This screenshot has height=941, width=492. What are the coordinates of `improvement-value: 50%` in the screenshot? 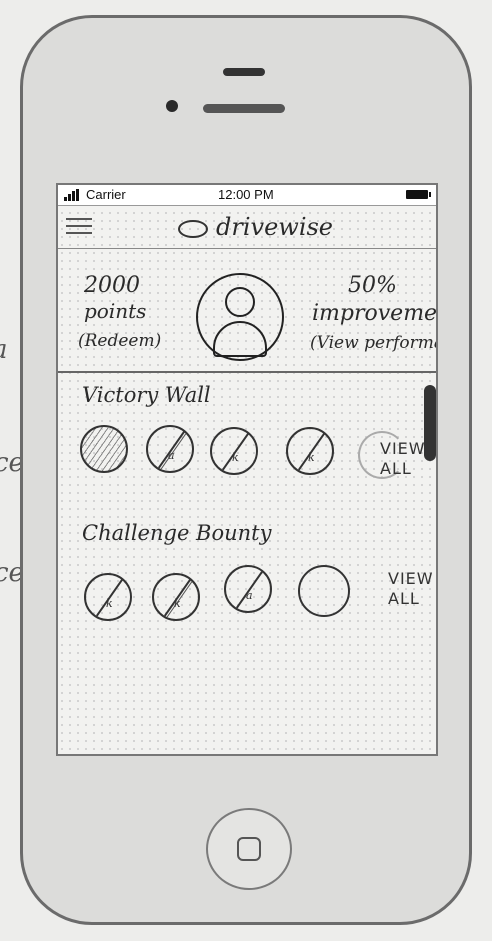 It's located at (372, 285).